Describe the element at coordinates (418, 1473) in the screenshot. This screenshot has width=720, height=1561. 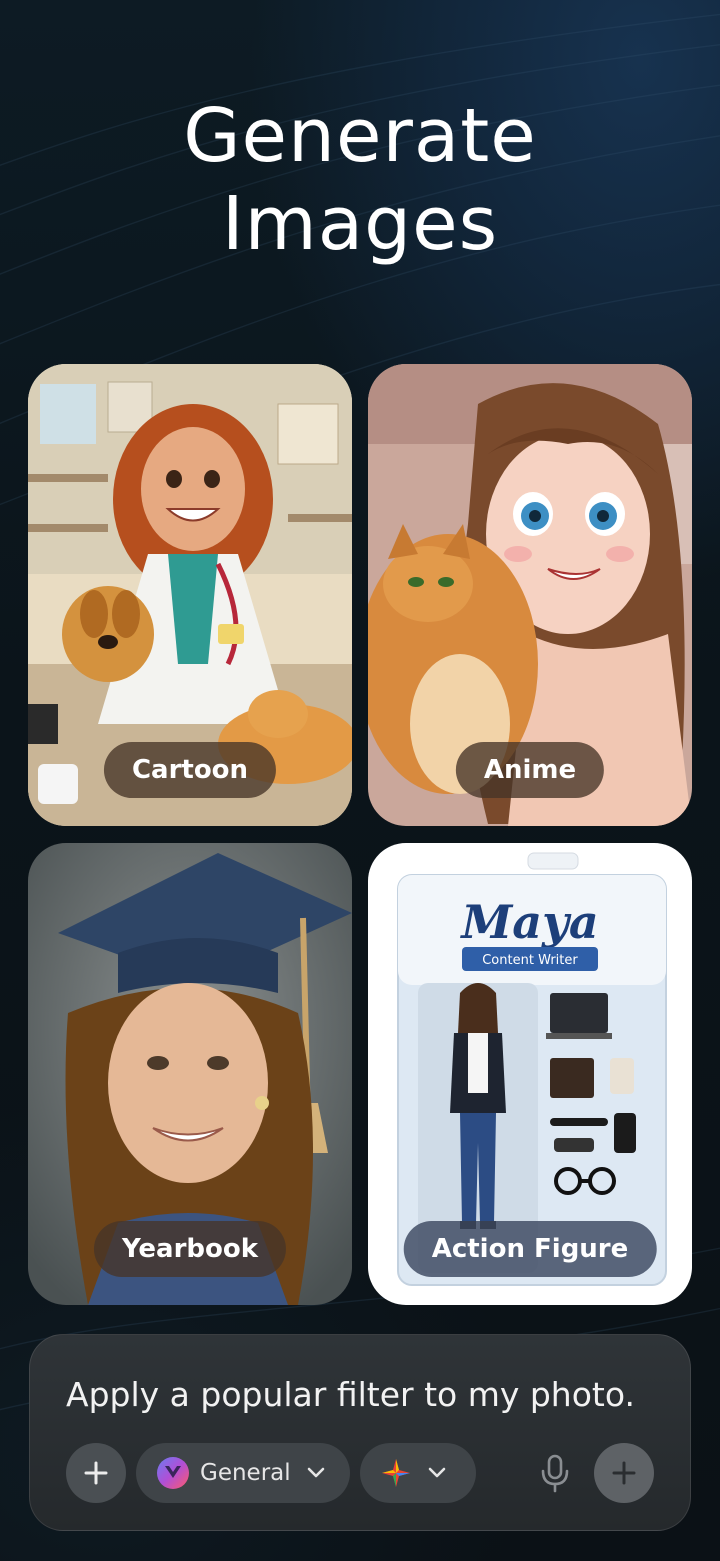
I see `model-selector` at that location.